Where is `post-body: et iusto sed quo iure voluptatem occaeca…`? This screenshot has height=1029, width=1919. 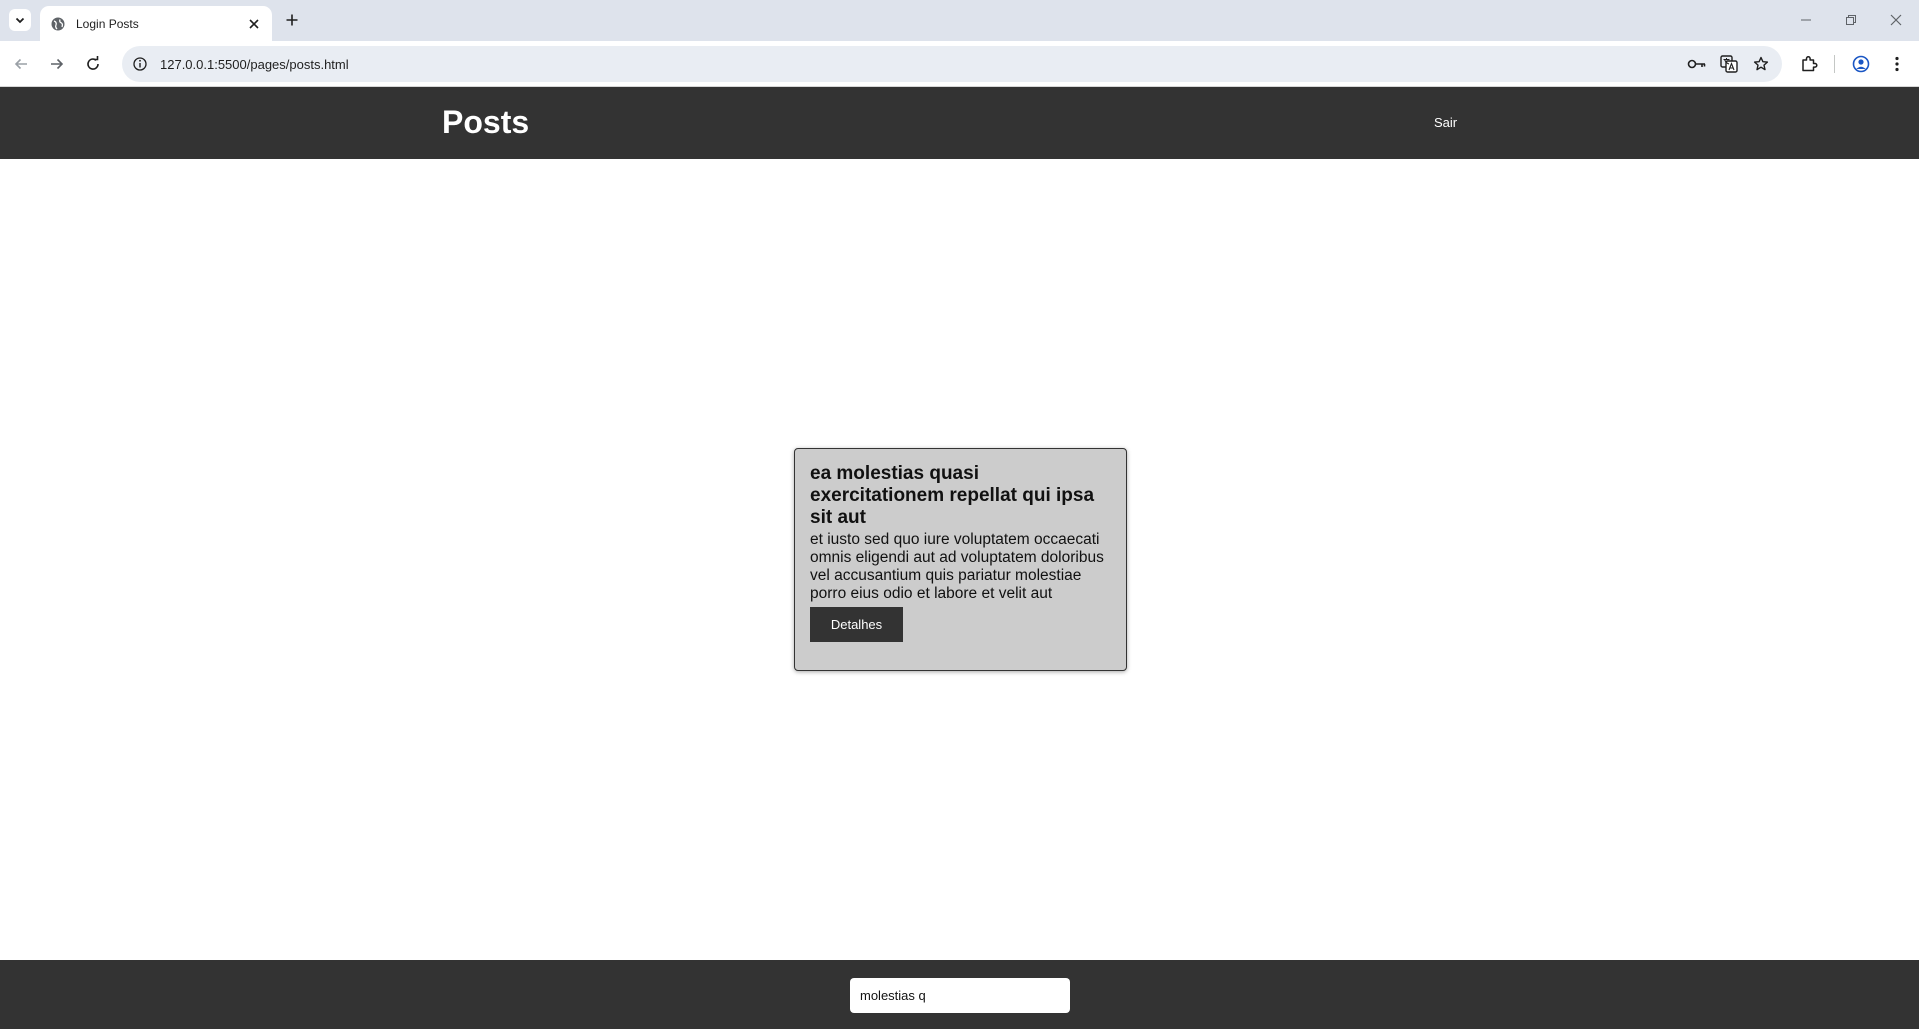 post-body: et iusto sed quo iure voluptatem occaeca… is located at coordinates (957, 566).